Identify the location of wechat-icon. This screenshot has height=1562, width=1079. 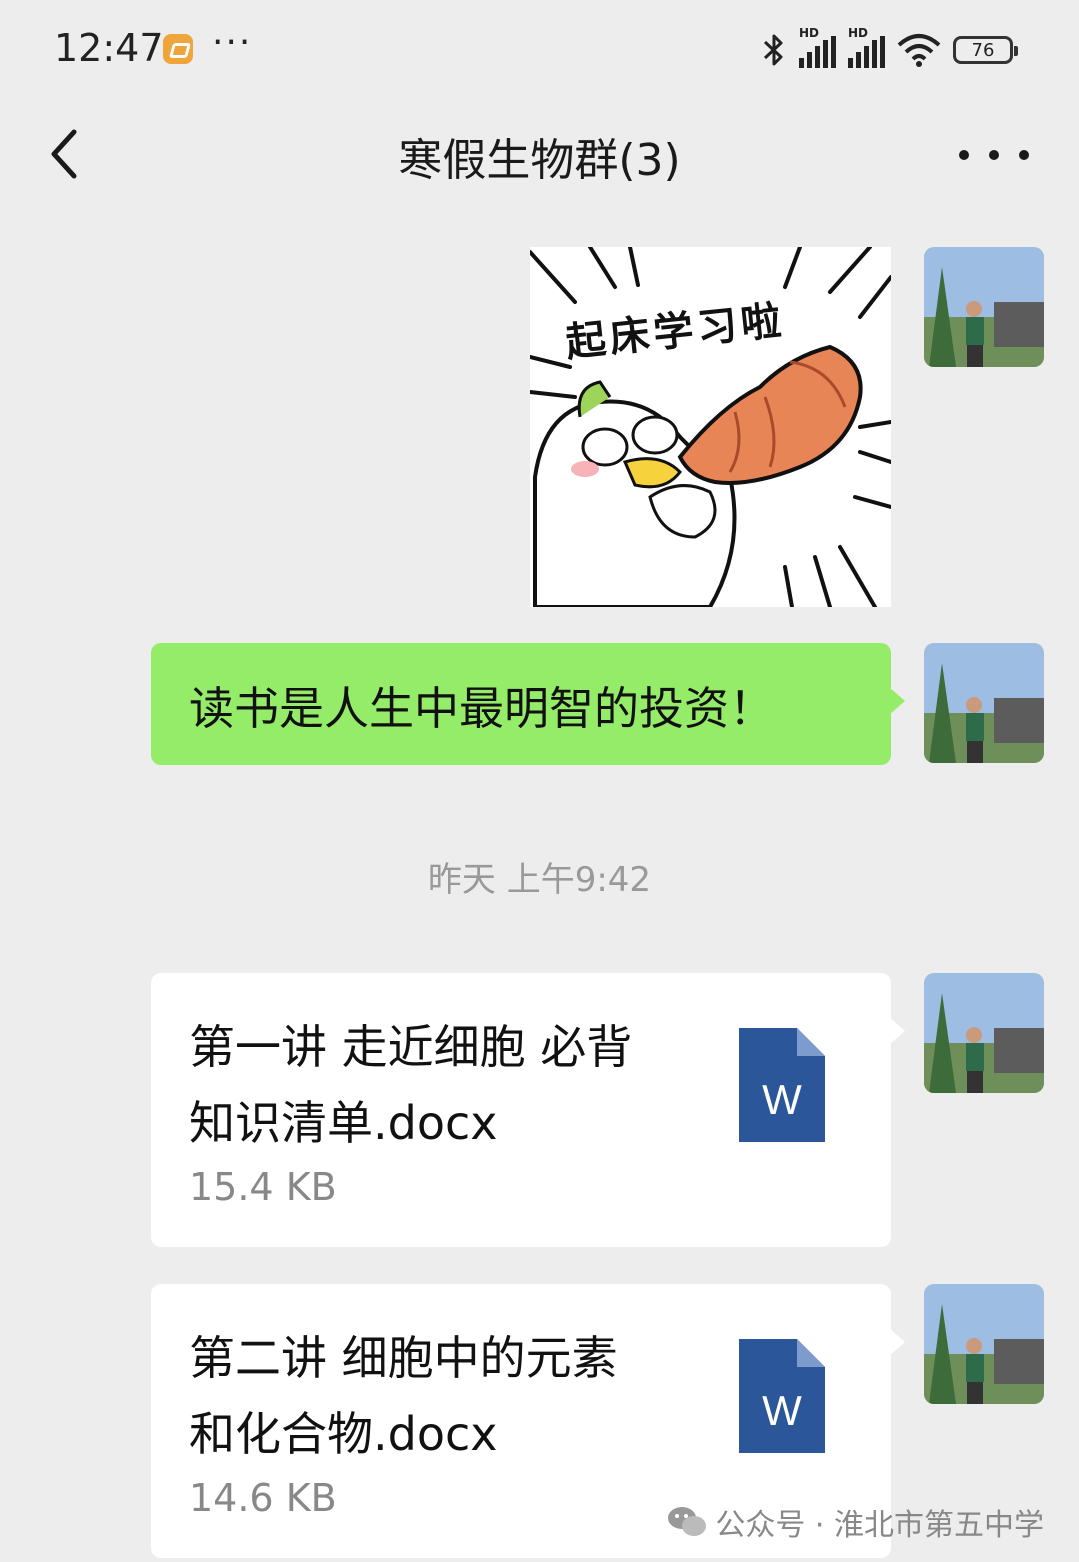
(687, 1521).